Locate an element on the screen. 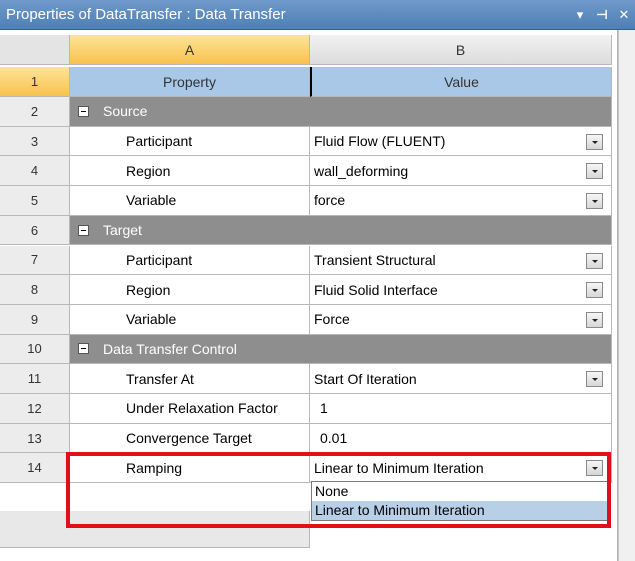 This screenshot has width=635, height=561. close-icon: ✕ is located at coordinates (624, 15).